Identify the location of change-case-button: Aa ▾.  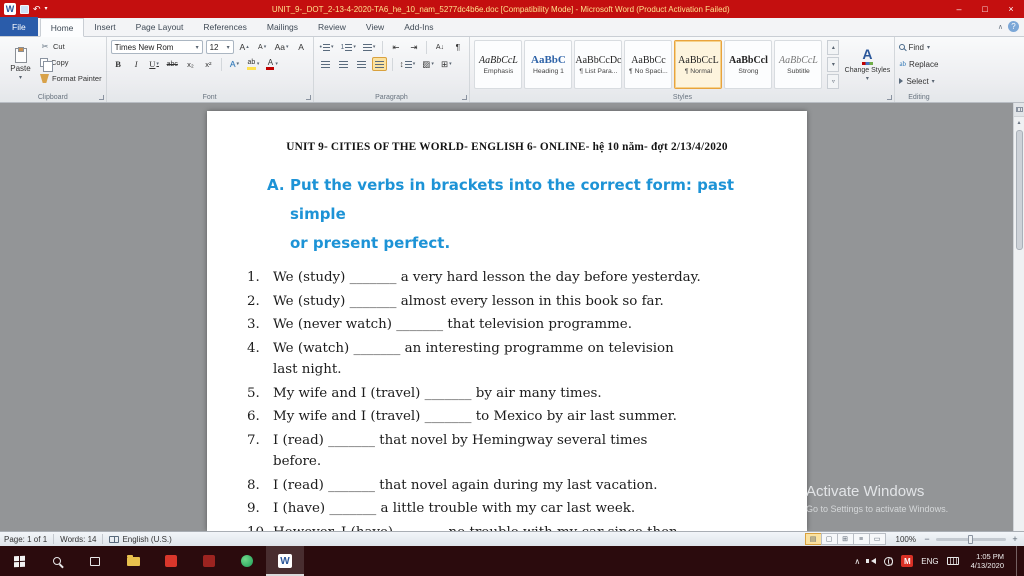
(282, 47).